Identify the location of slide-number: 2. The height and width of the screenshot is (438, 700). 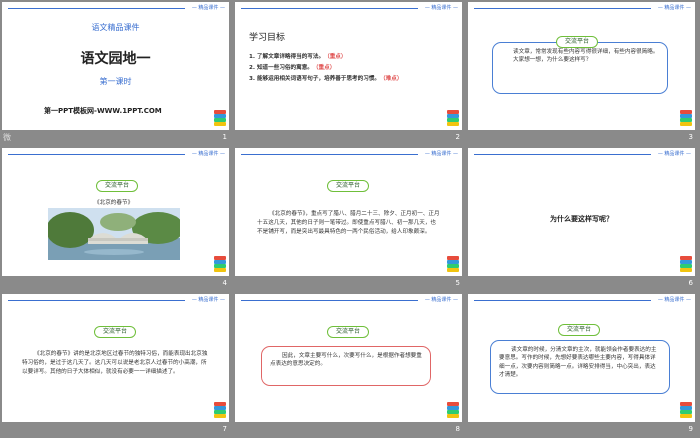
(457, 137).